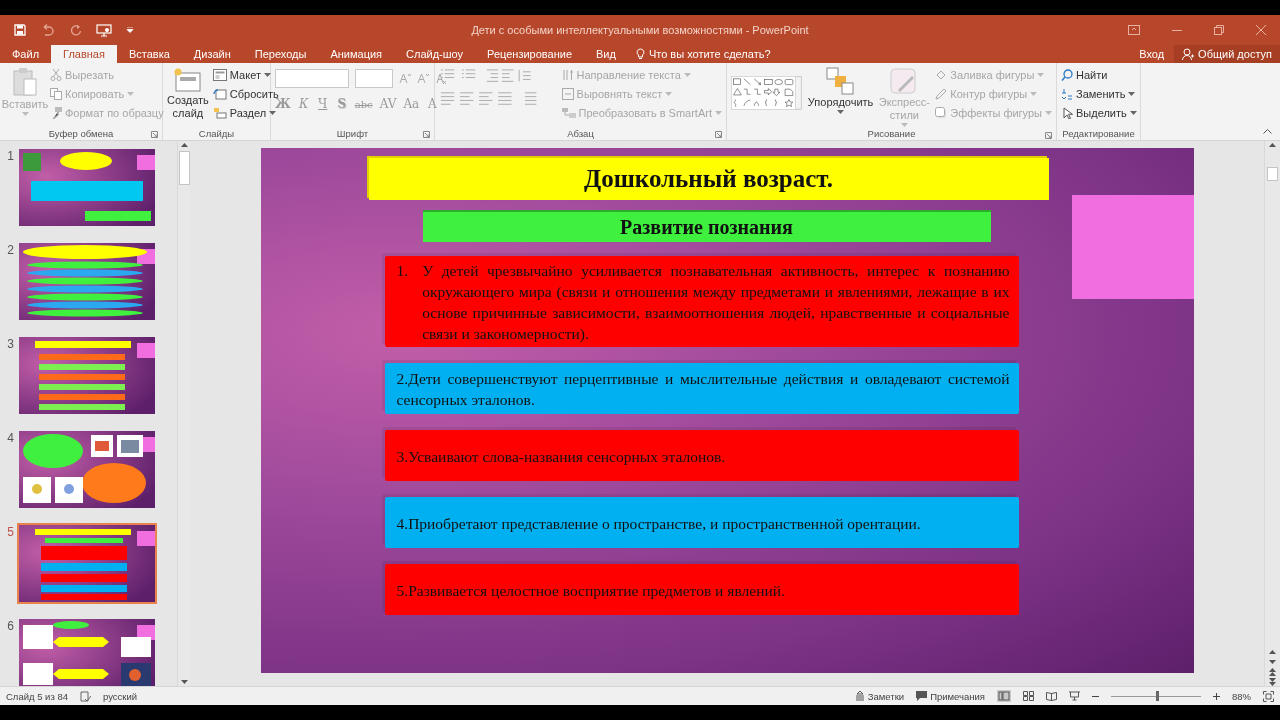 The image size is (1280, 720). I want to click on redo-icon, so click(76, 30).